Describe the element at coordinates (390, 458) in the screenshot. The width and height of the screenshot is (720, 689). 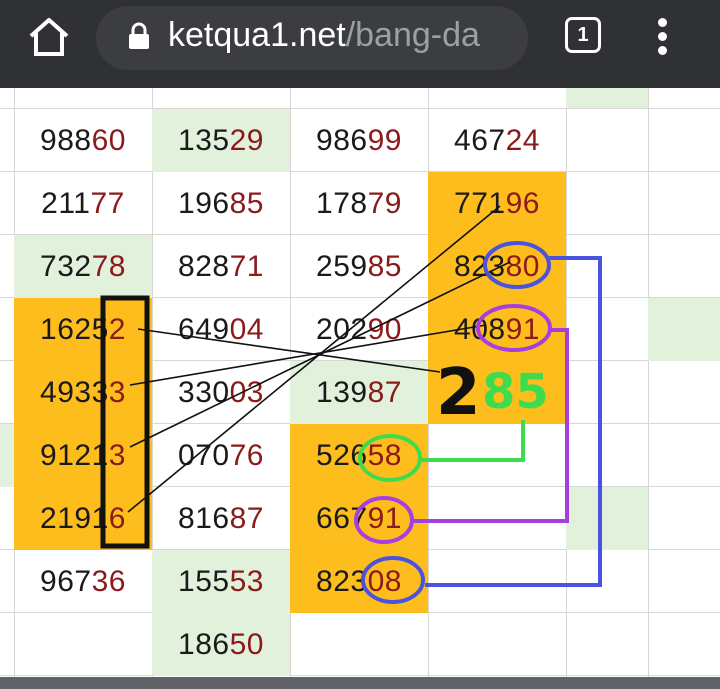
I see `green-circle` at that location.